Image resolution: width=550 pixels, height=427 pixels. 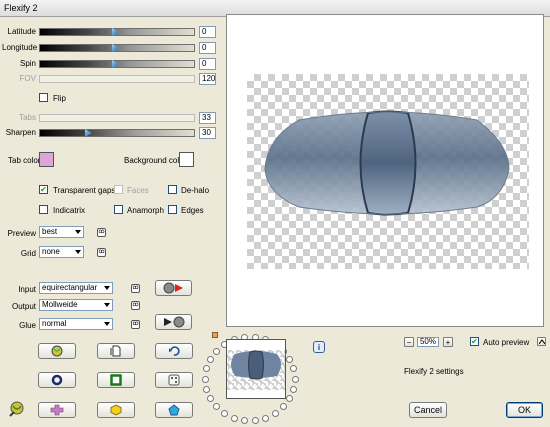 I want to click on settings-status: Flexify 2 settings, so click(x=434, y=371).